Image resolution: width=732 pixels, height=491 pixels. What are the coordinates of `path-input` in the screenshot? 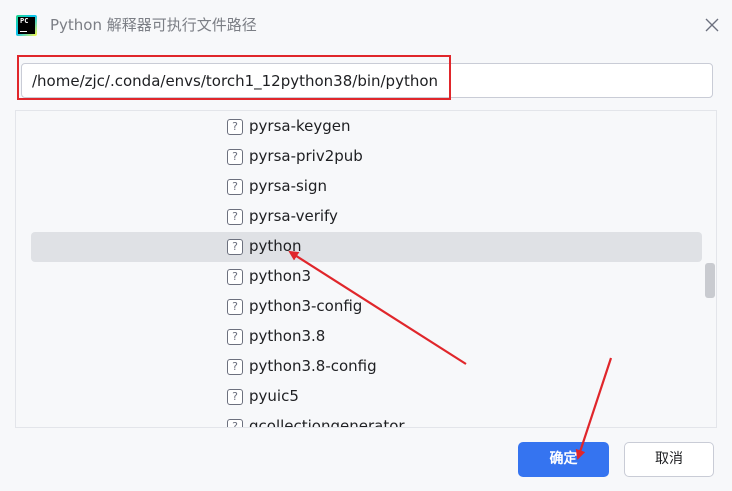 It's located at (367, 80).